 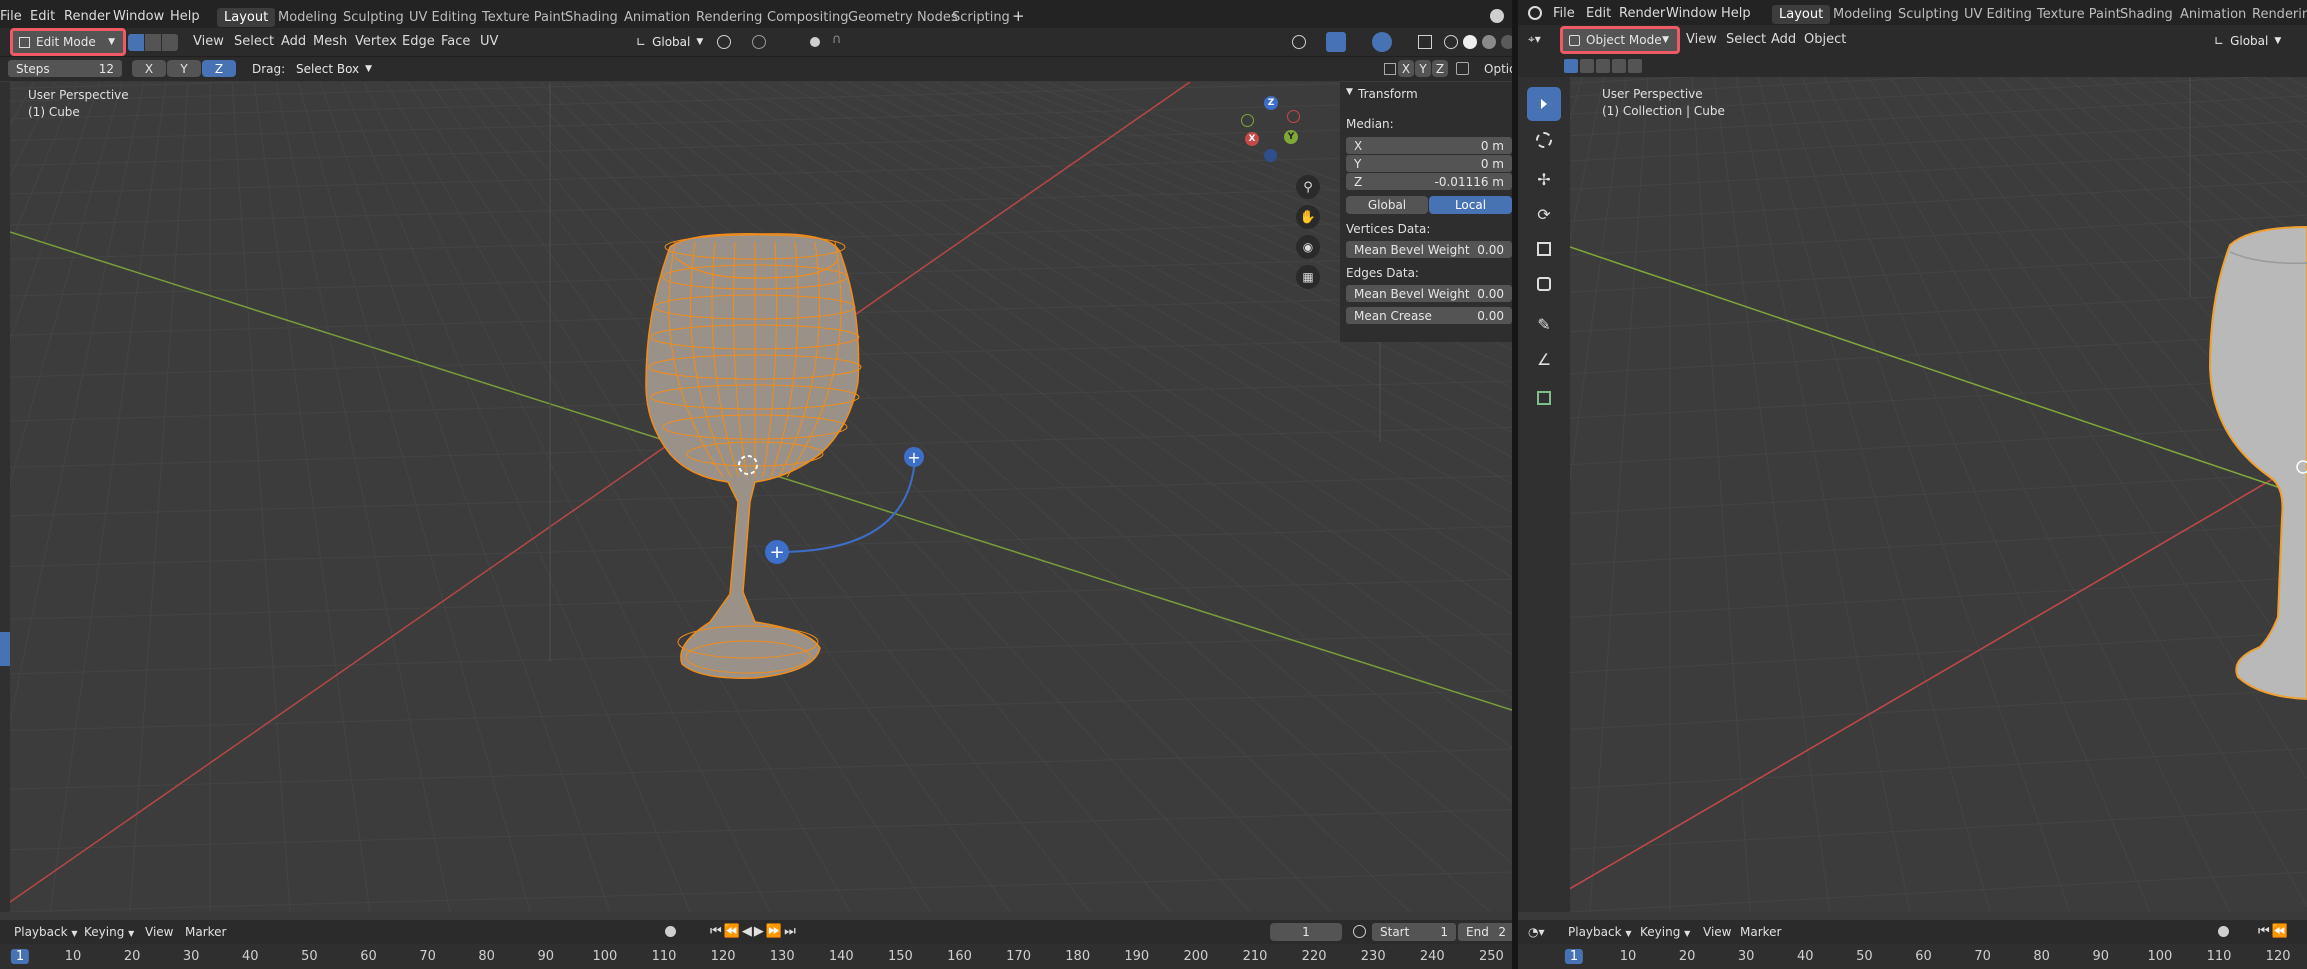 I want to click on right-timeline-view-menu: View, so click(x=1717, y=932).